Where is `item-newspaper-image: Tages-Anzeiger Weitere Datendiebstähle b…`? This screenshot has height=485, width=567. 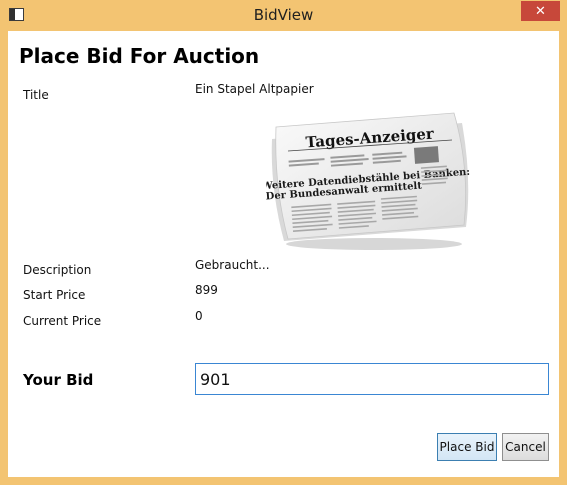
item-newspaper-image: Tages-Anzeiger Weitere Datendiebstähle b… is located at coordinates (368, 181).